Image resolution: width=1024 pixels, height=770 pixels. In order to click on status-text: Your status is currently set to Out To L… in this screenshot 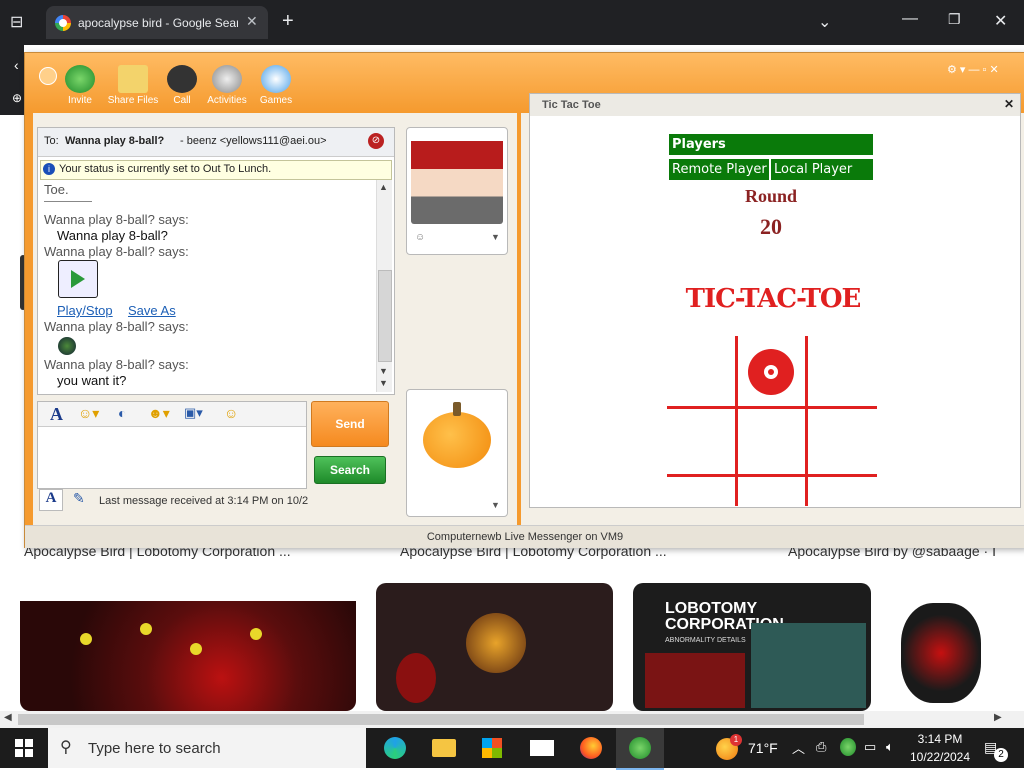, I will do `click(165, 169)`.